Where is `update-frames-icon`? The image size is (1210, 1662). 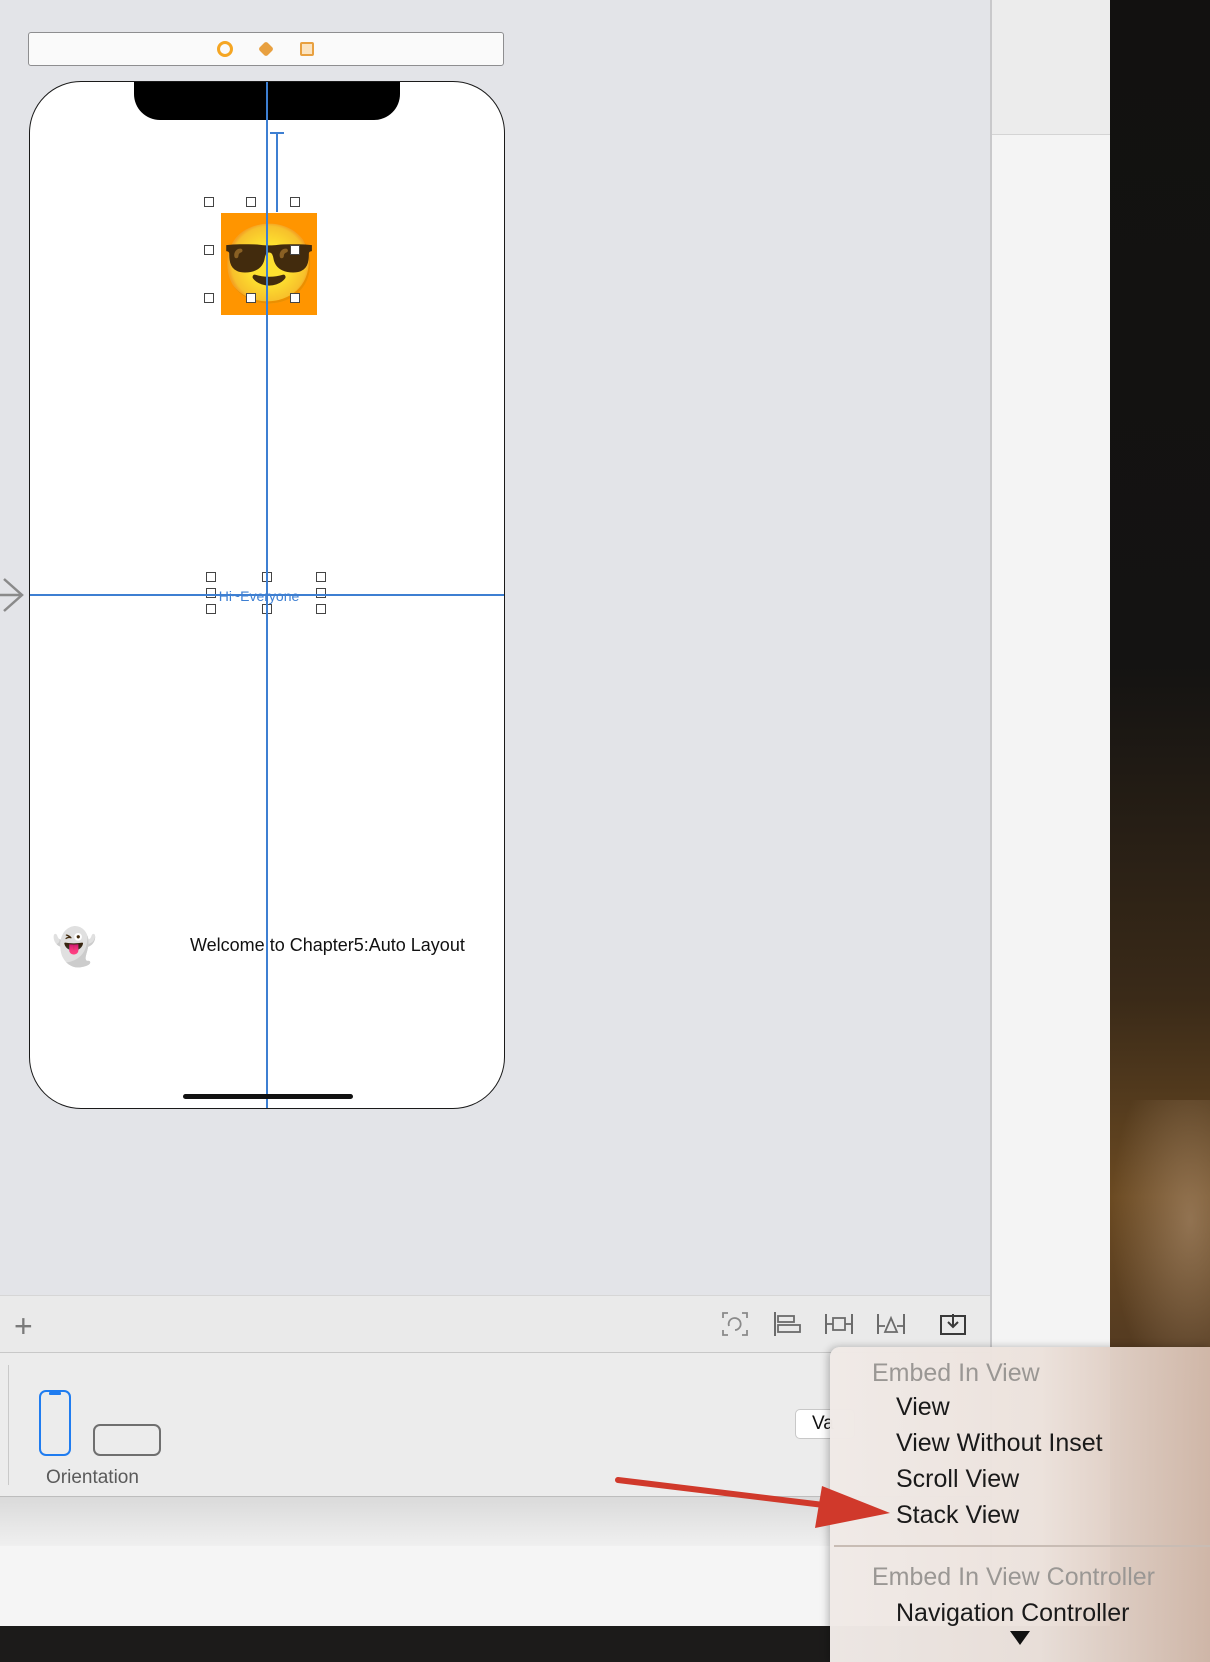
update-frames-icon is located at coordinates (735, 1324).